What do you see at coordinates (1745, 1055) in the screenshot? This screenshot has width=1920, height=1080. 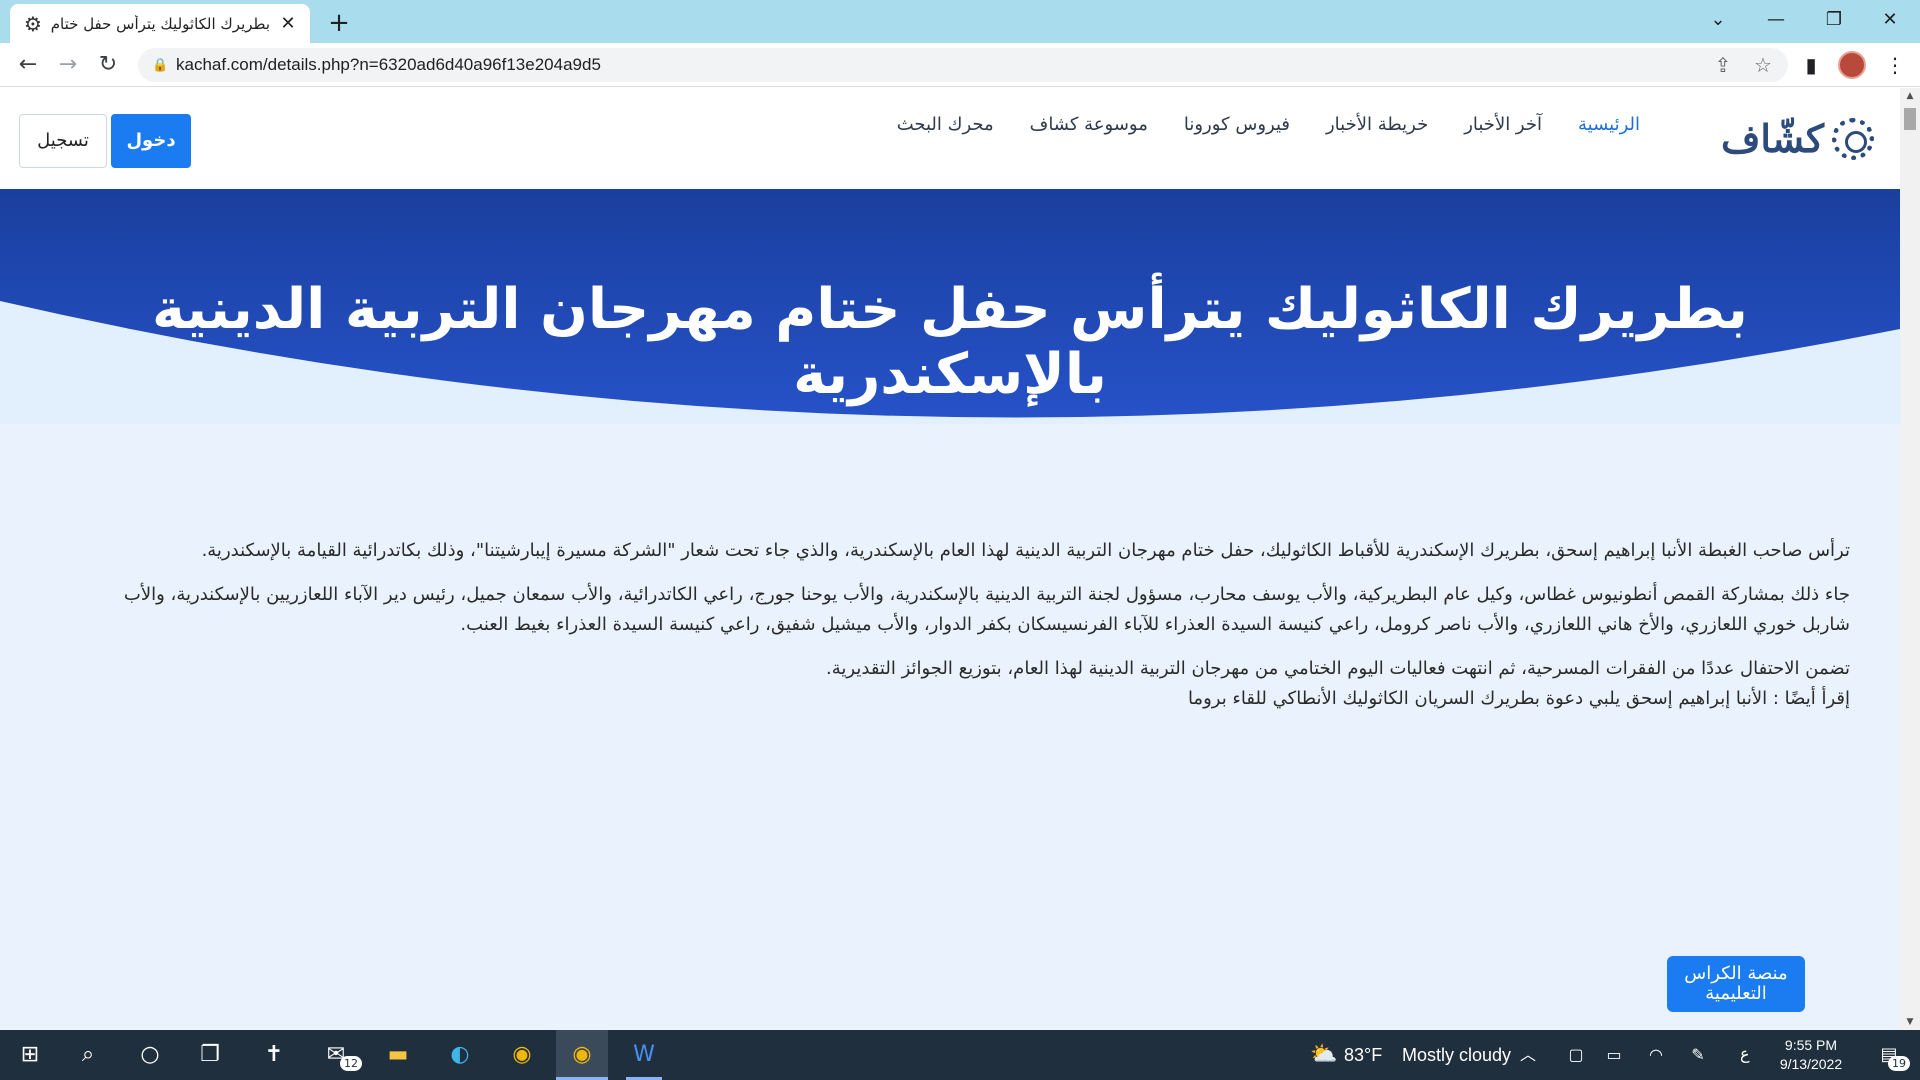 I see `input-language: ع` at bounding box center [1745, 1055].